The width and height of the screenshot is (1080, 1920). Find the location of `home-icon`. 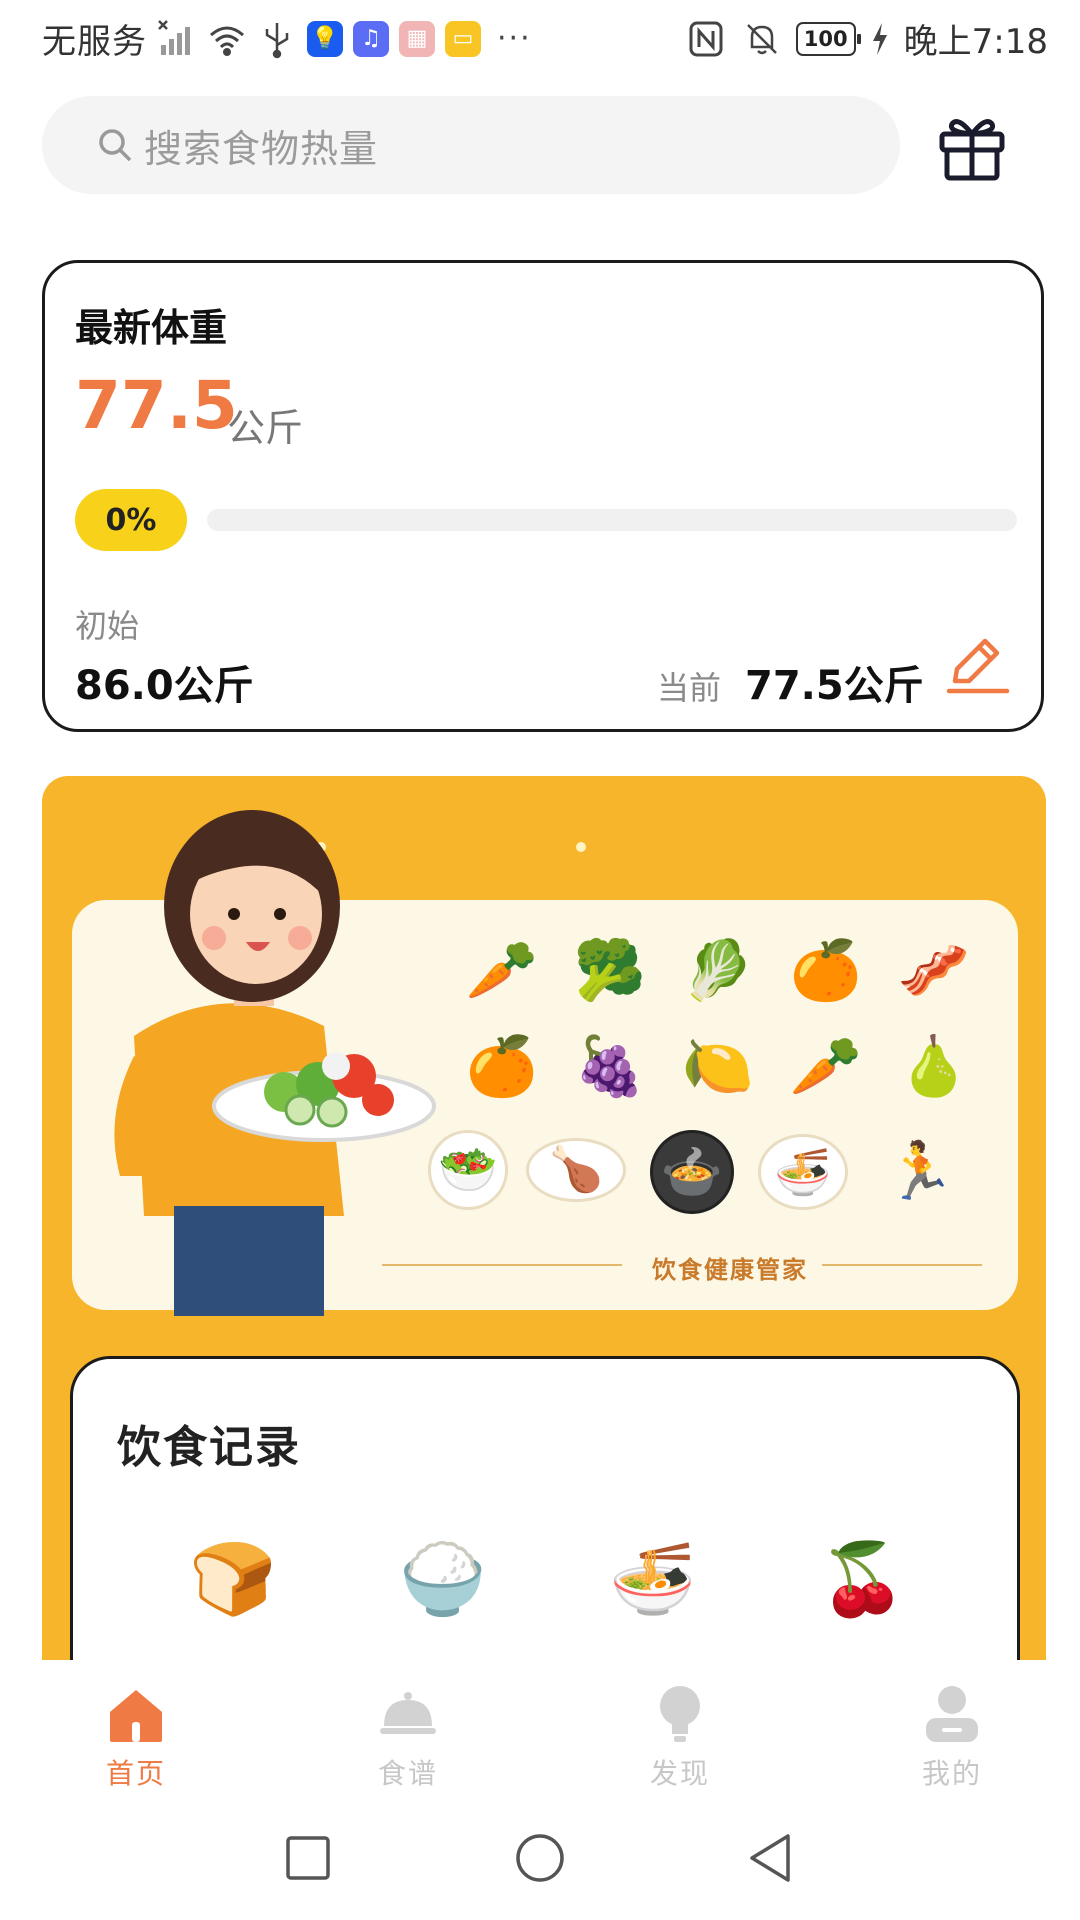

home-icon is located at coordinates (136, 1716).